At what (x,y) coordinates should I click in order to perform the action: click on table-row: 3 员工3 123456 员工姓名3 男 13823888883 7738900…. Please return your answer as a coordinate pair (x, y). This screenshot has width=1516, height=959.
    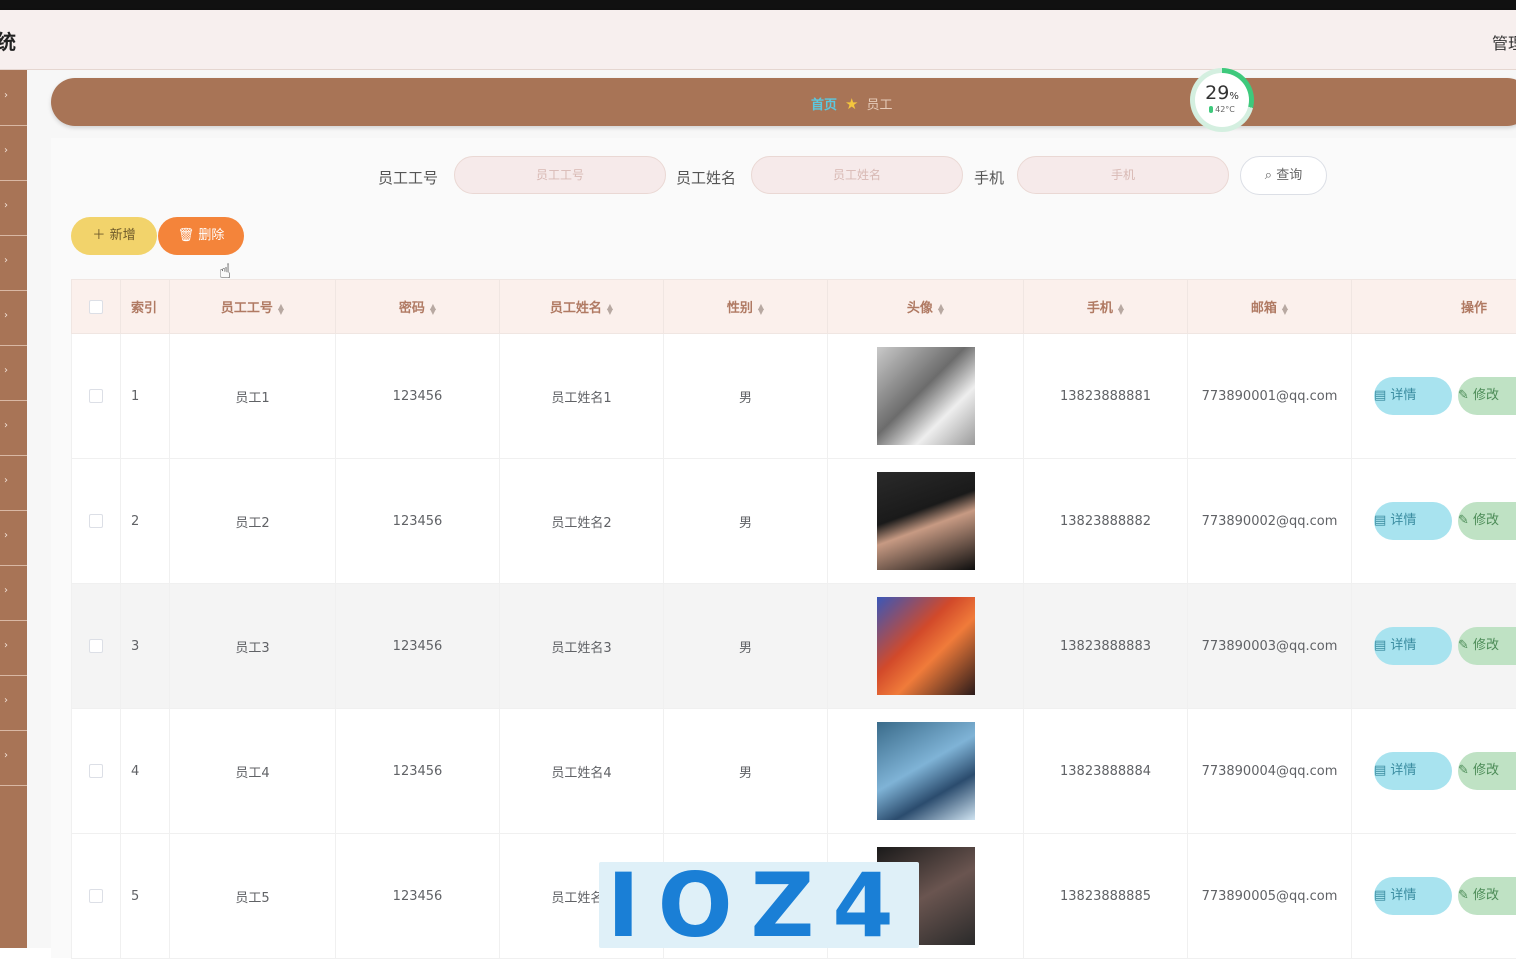
    Looking at the image, I should click on (794, 646).